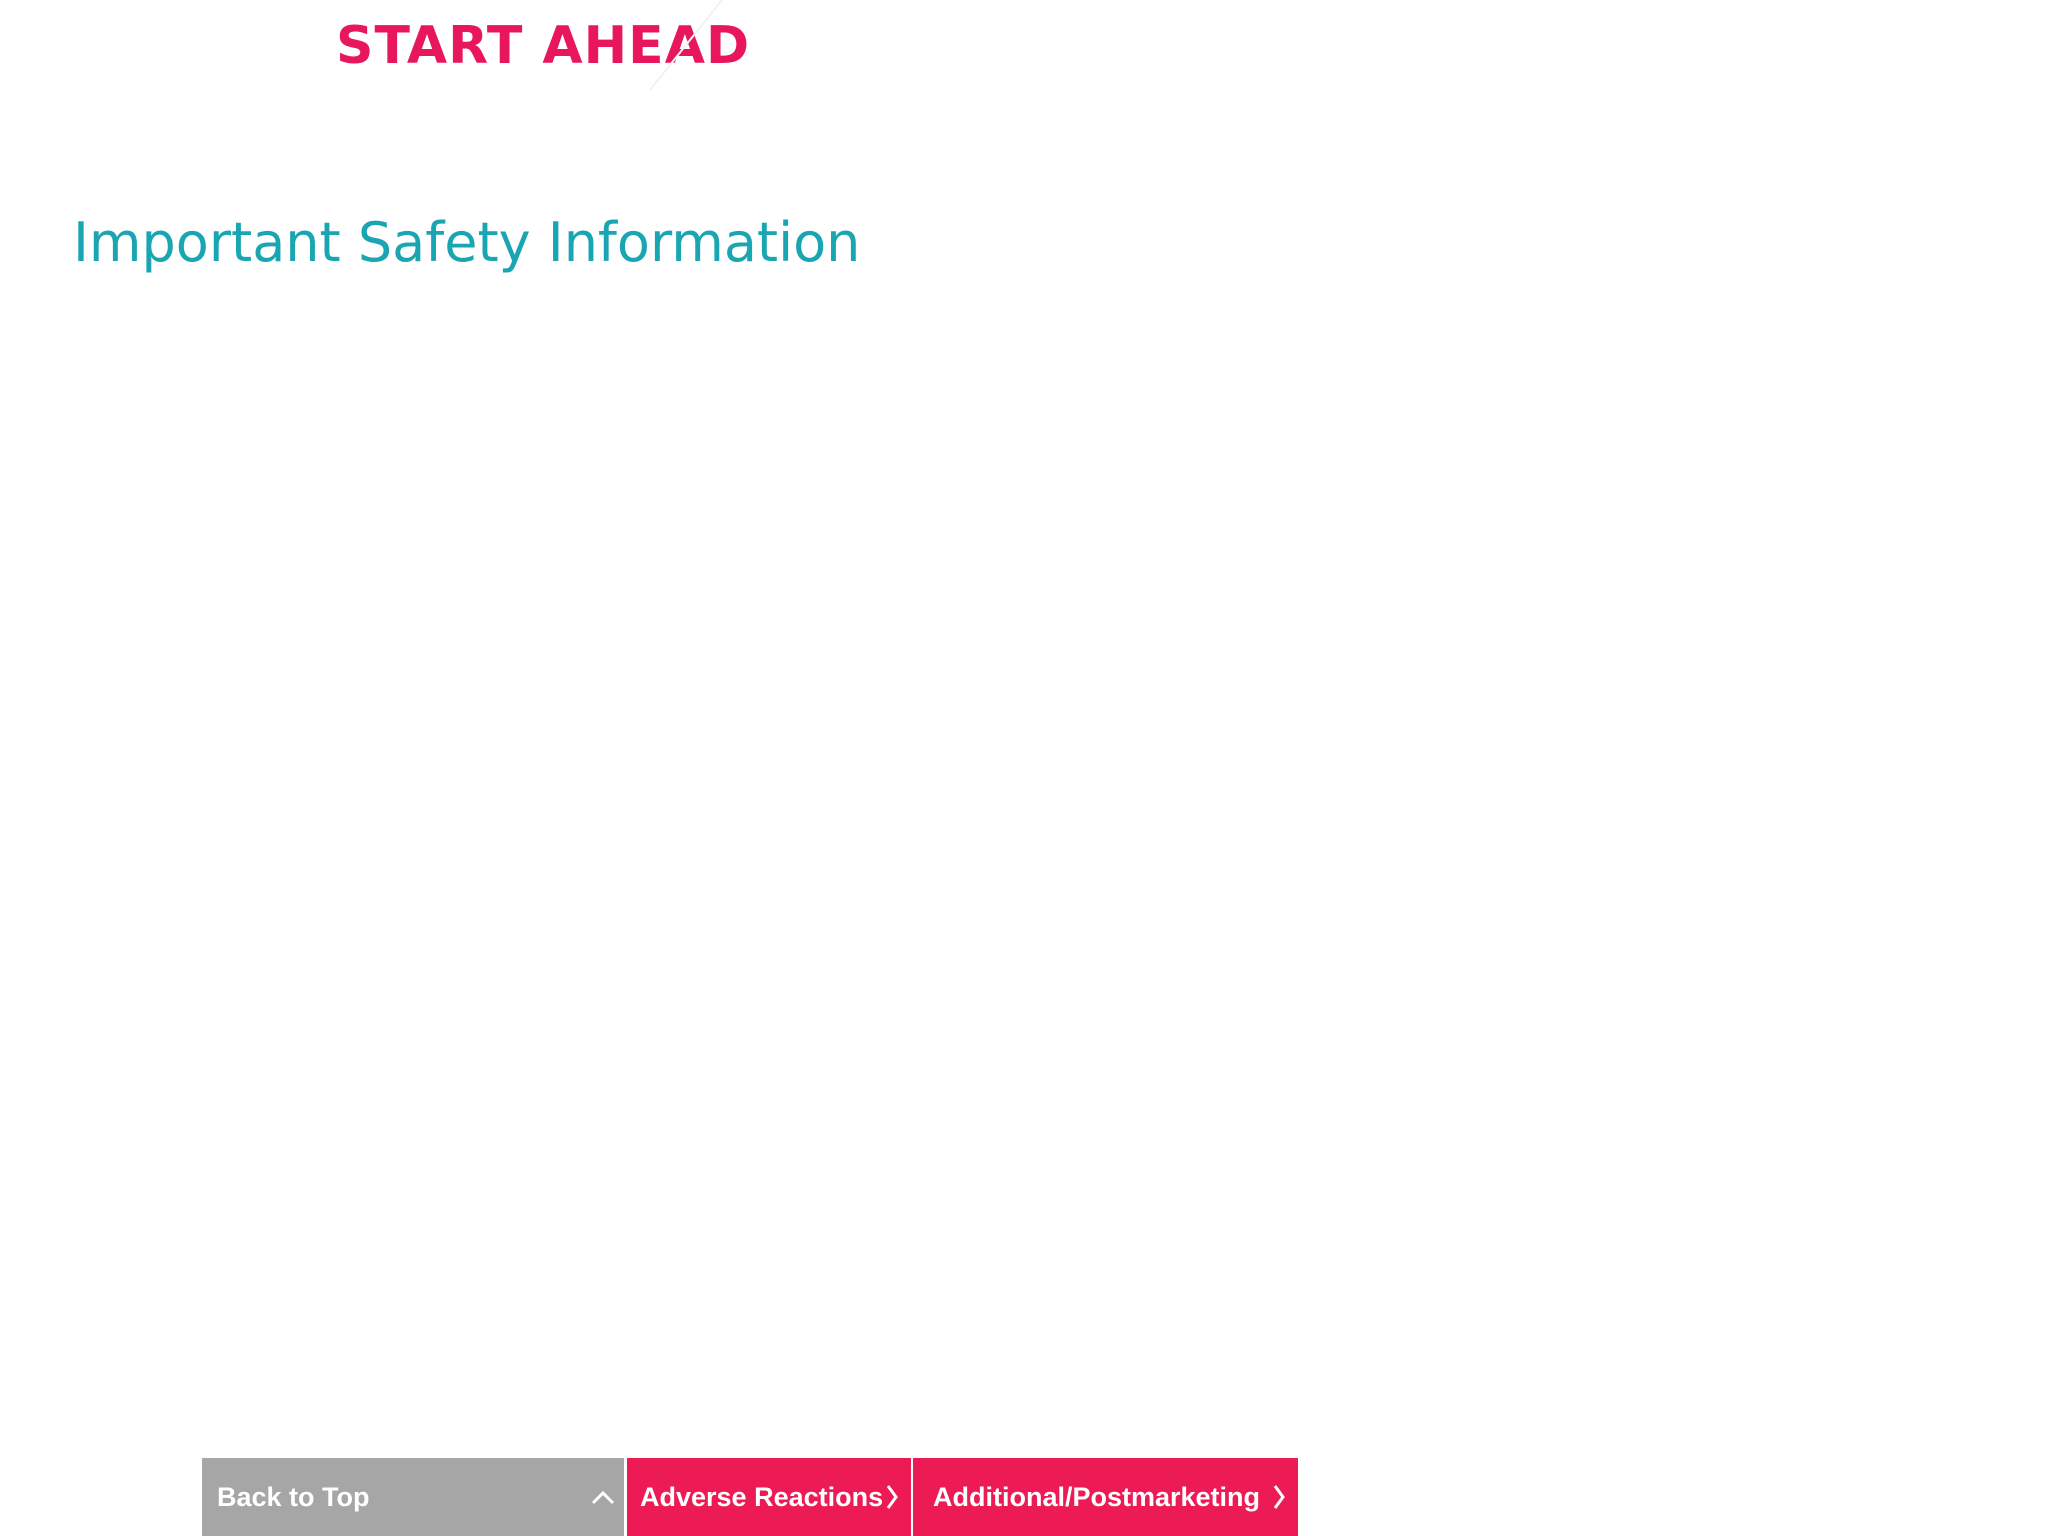  Describe the element at coordinates (413, 1497) in the screenshot. I see `back-to-top-button: Back to Top` at that location.